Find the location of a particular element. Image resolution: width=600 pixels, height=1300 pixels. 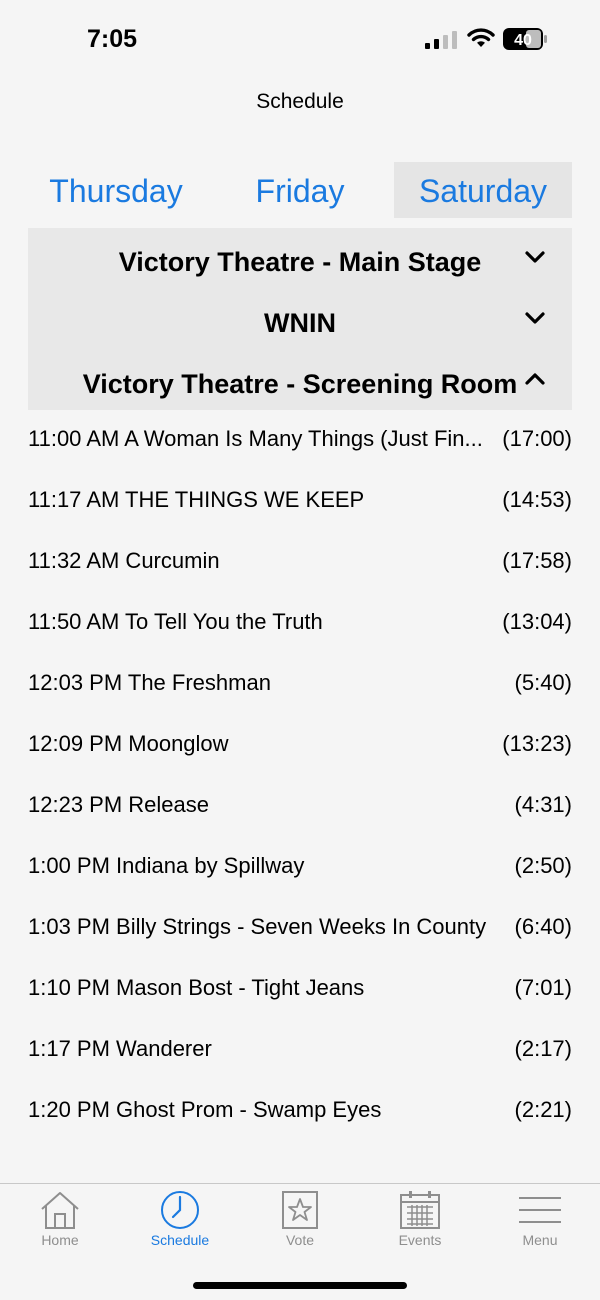

home-icon is located at coordinates (60, 1210).